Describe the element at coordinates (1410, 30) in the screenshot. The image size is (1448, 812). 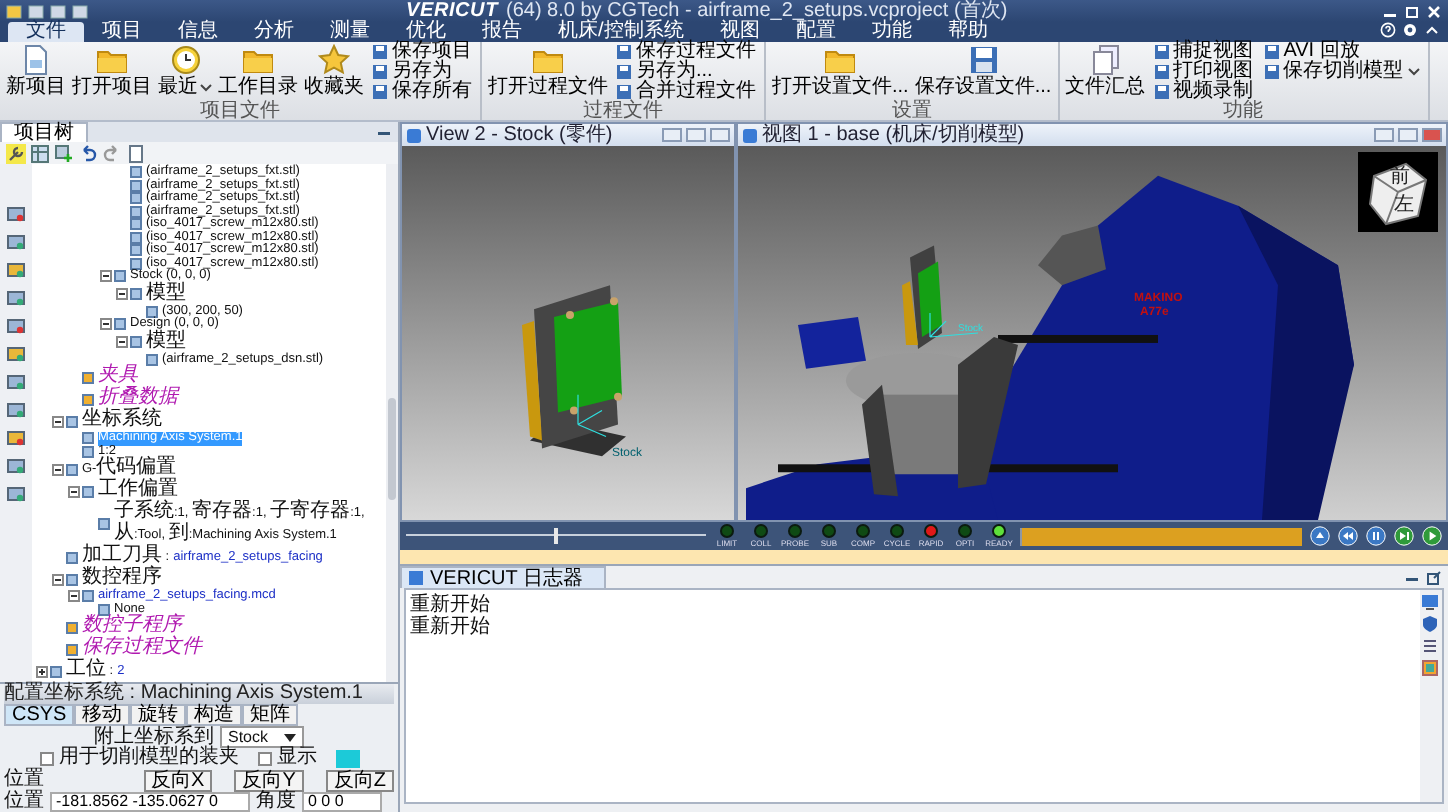
I see `settings-icon` at that location.